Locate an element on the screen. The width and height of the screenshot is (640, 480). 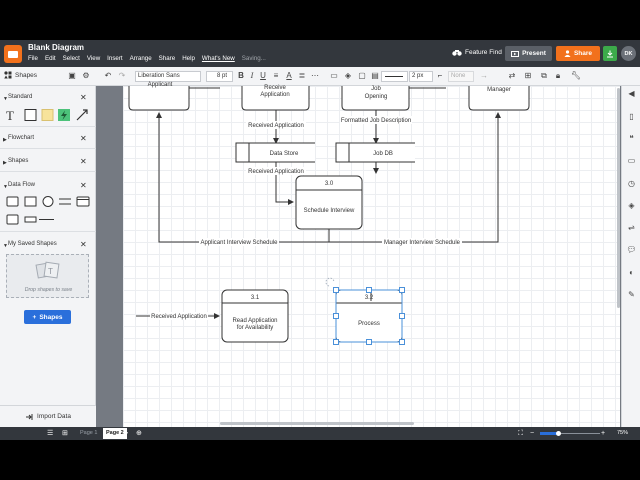
flow-label-formatted-job: Formatted Job Description is located at coordinates (376, 121).